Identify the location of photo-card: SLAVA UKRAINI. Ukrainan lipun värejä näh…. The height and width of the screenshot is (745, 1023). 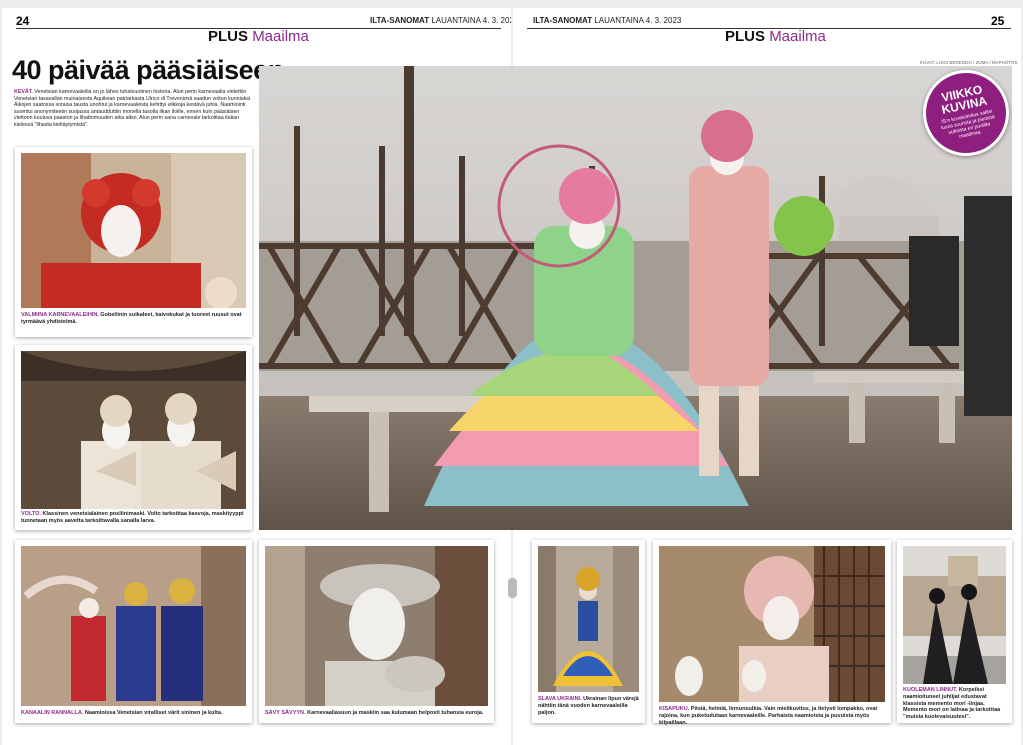
(588, 631).